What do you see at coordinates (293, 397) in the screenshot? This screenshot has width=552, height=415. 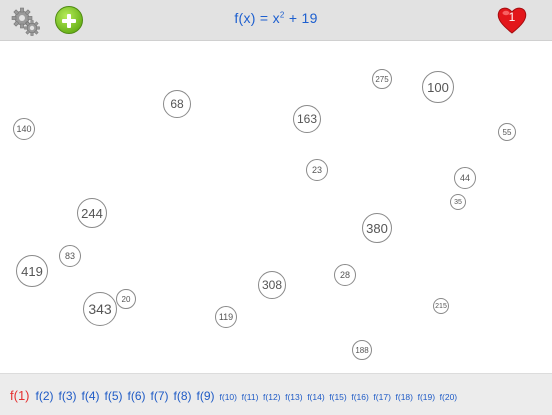 I see `function-item: f(13)` at bounding box center [293, 397].